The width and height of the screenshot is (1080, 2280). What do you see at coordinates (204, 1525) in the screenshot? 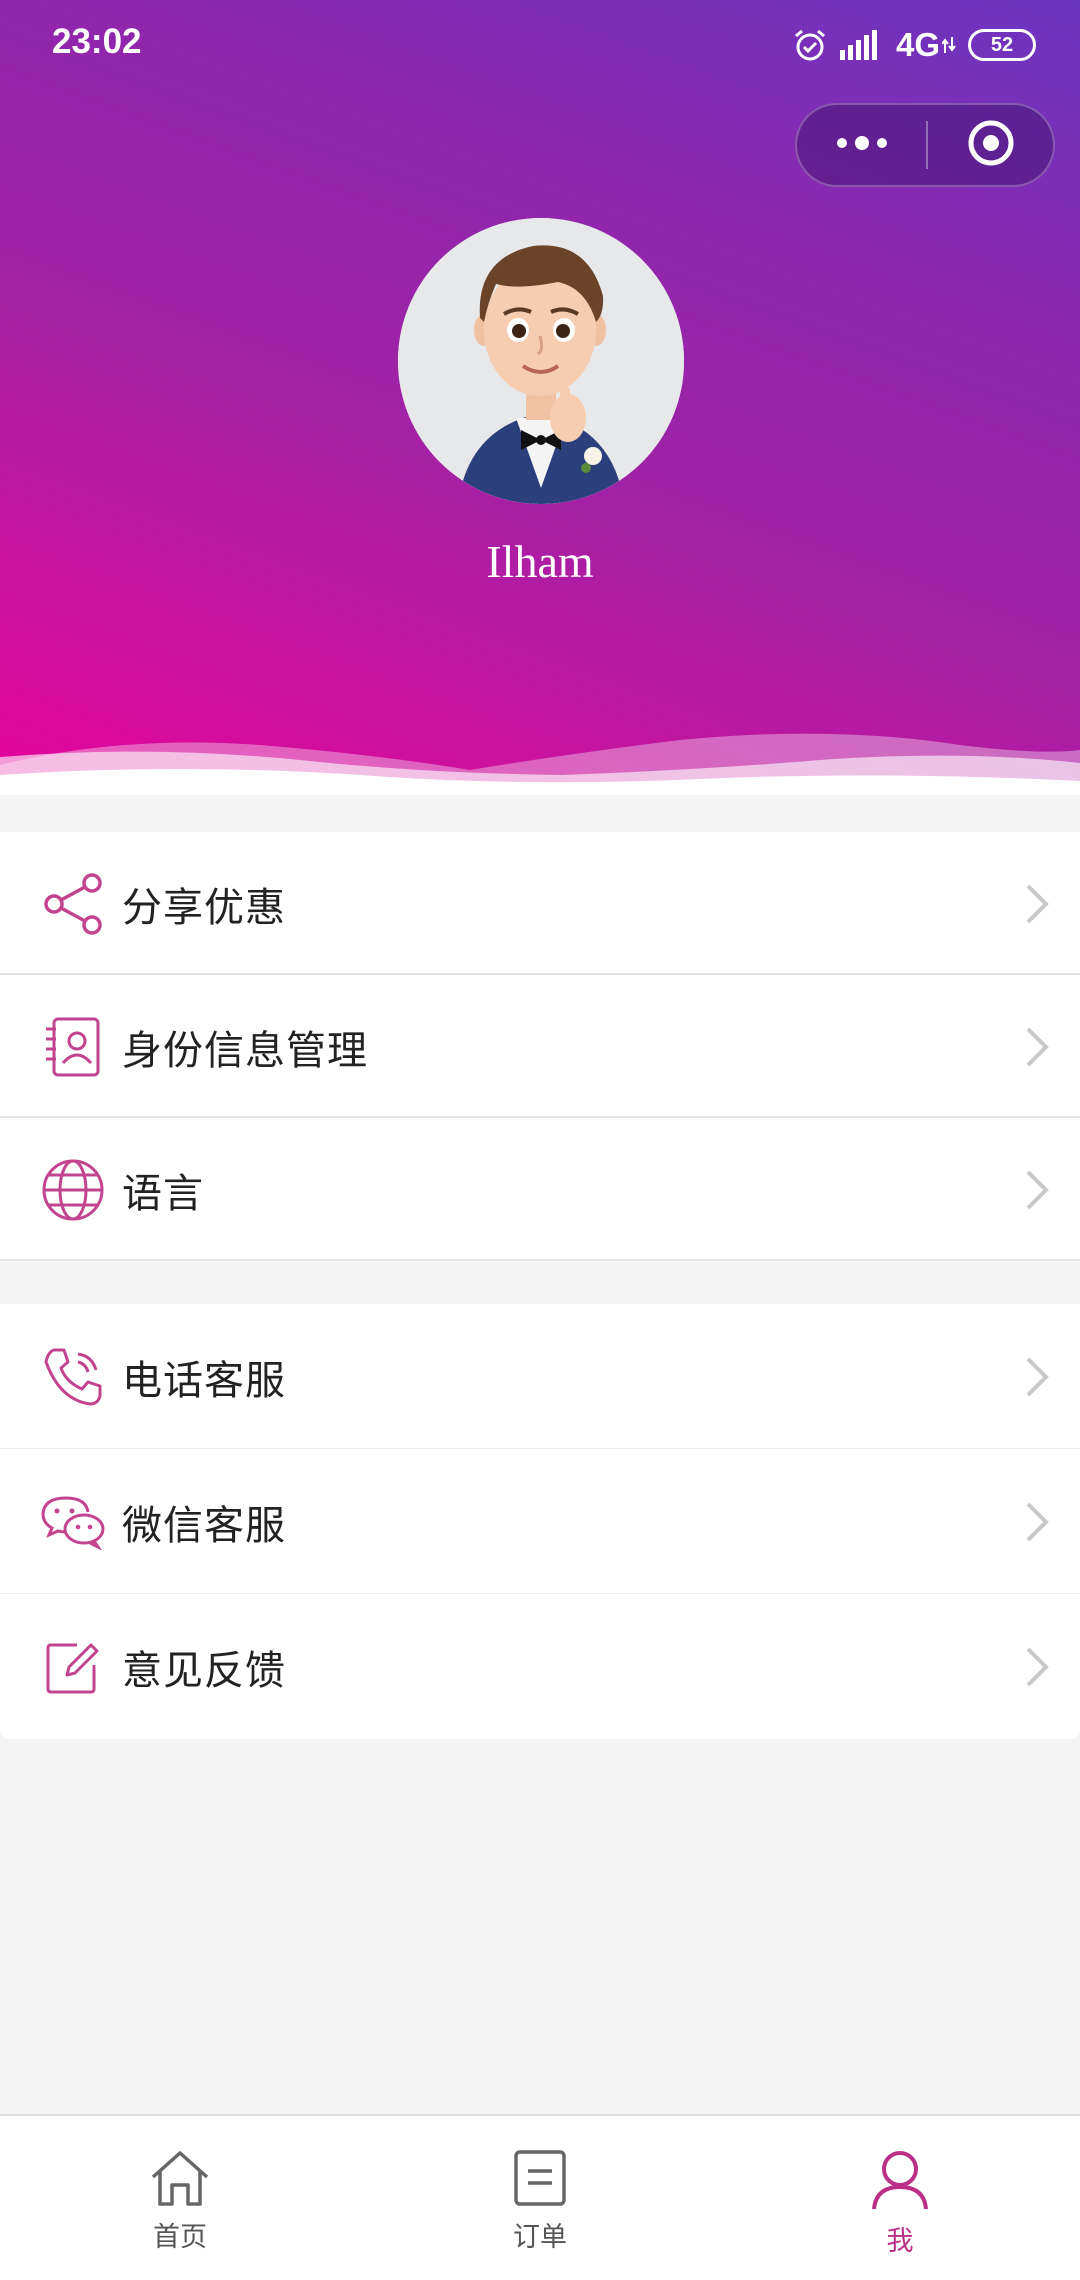
I see `menu-label: 微信客服` at bounding box center [204, 1525].